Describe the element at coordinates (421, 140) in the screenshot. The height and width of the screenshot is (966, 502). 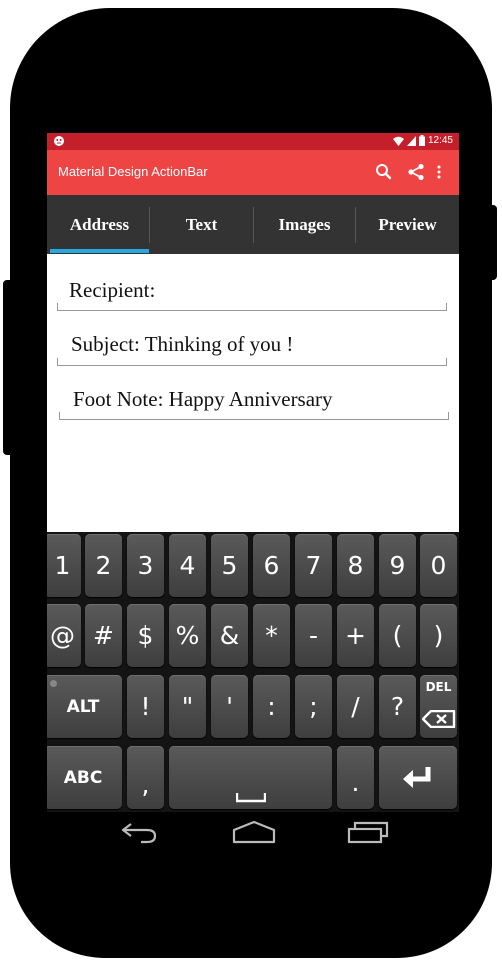
I see `battery-icon` at that location.